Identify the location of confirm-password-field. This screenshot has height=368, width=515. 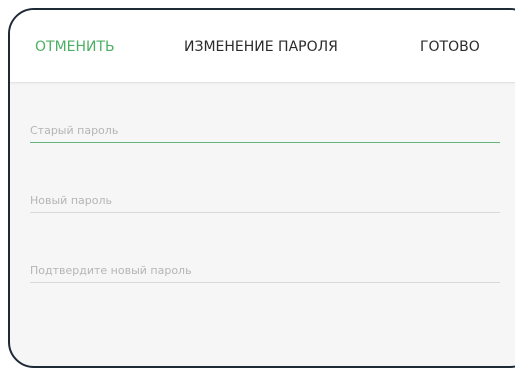
(265, 271).